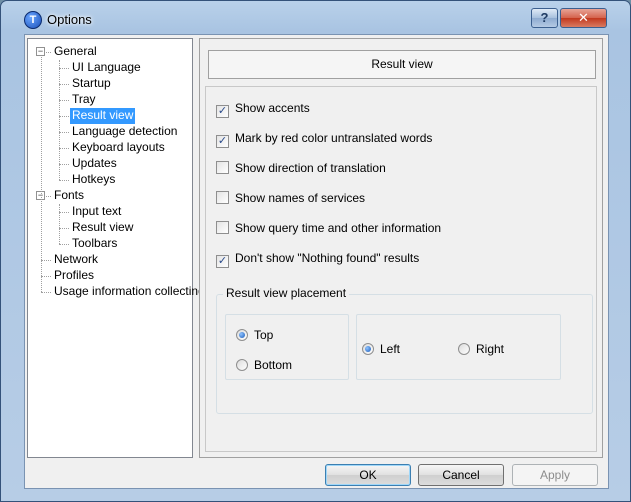 The image size is (631, 502). What do you see at coordinates (264, 335) in the screenshot?
I see `radio-label: Top` at bounding box center [264, 335].